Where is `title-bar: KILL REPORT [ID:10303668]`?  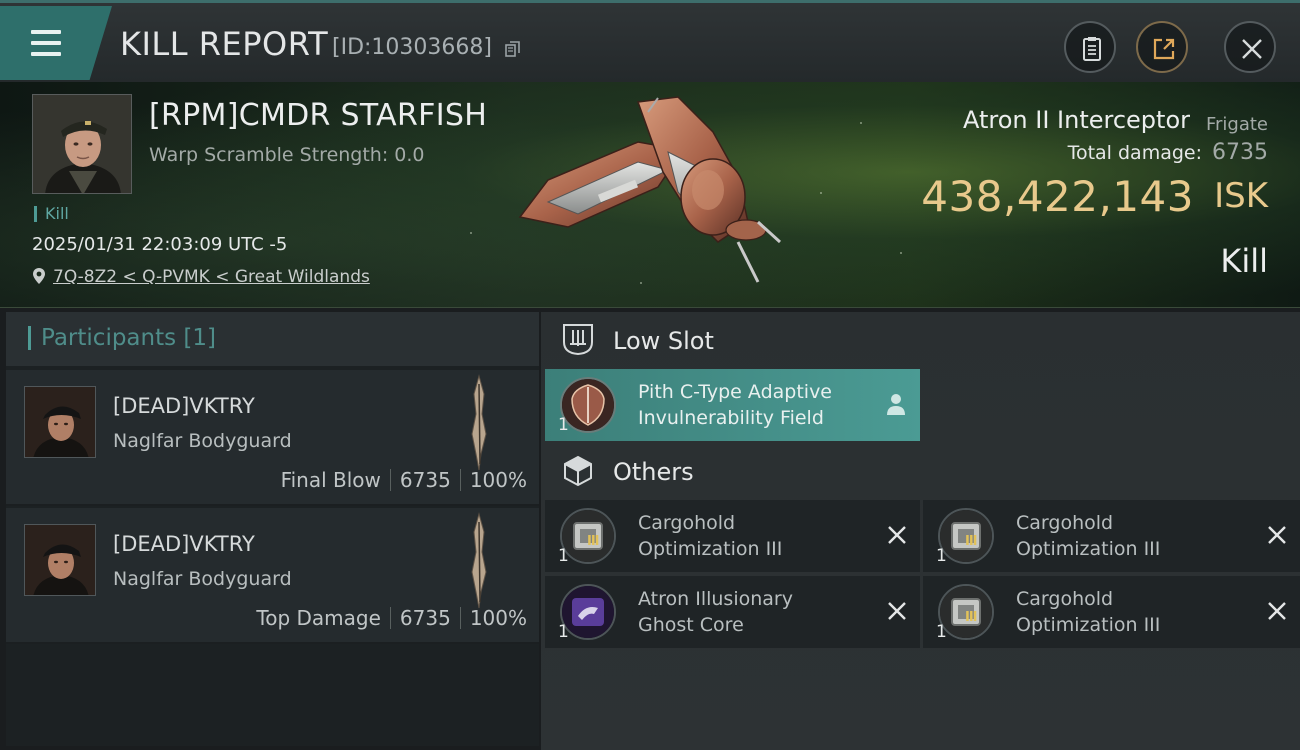
title-bar: KILL REPORT [ID:10303668] is located at coordinates (650, 41).